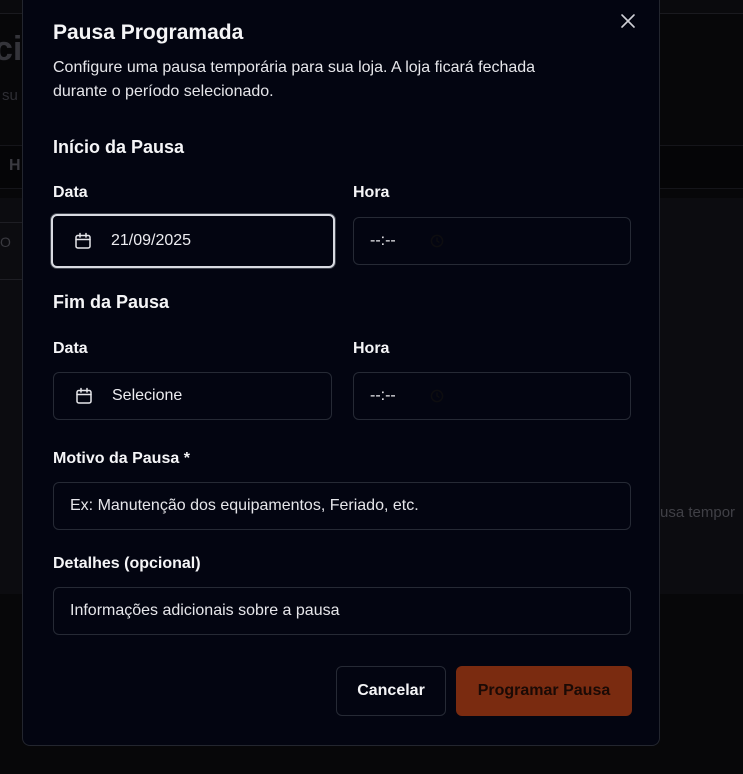  Describe the element at coordinates (10, 95) in the screenshot. I see `background-subtitle: su` at that location.